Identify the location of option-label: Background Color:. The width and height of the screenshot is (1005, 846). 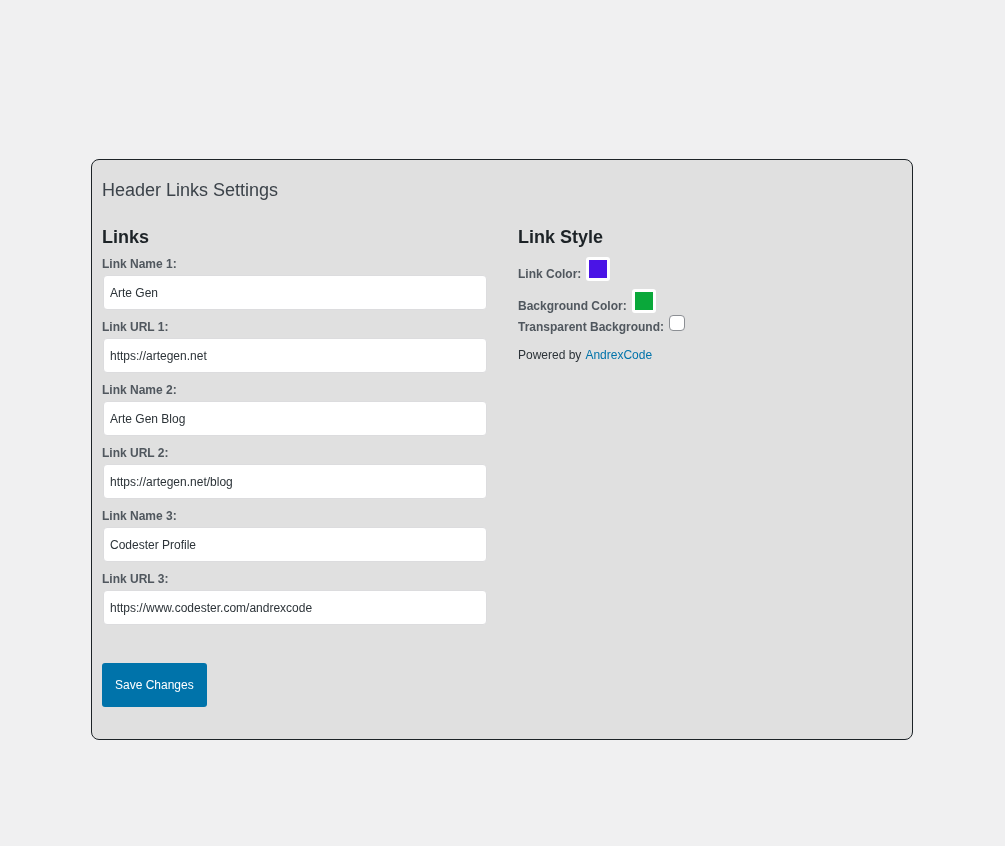
(572, 306).